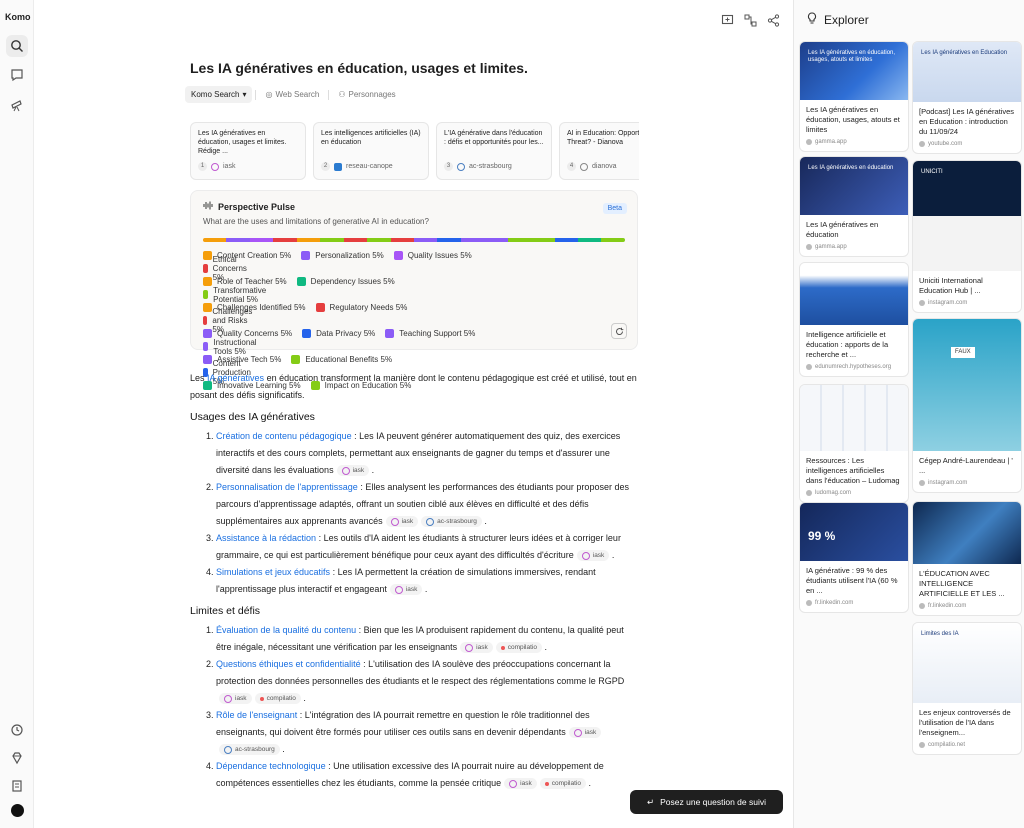 This screenshot has width=1024, height=828. I want to click on follow-up-button: ↵ Posez une question de suivi, so click(706, 802).